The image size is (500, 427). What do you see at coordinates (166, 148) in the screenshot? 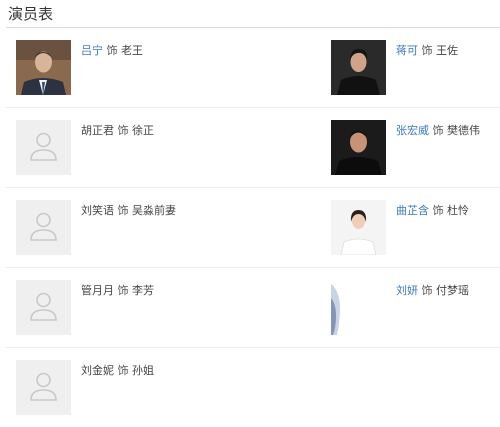
I see `cast-item: 胡正君 饰 徐正` at bounding box center [166, 148].